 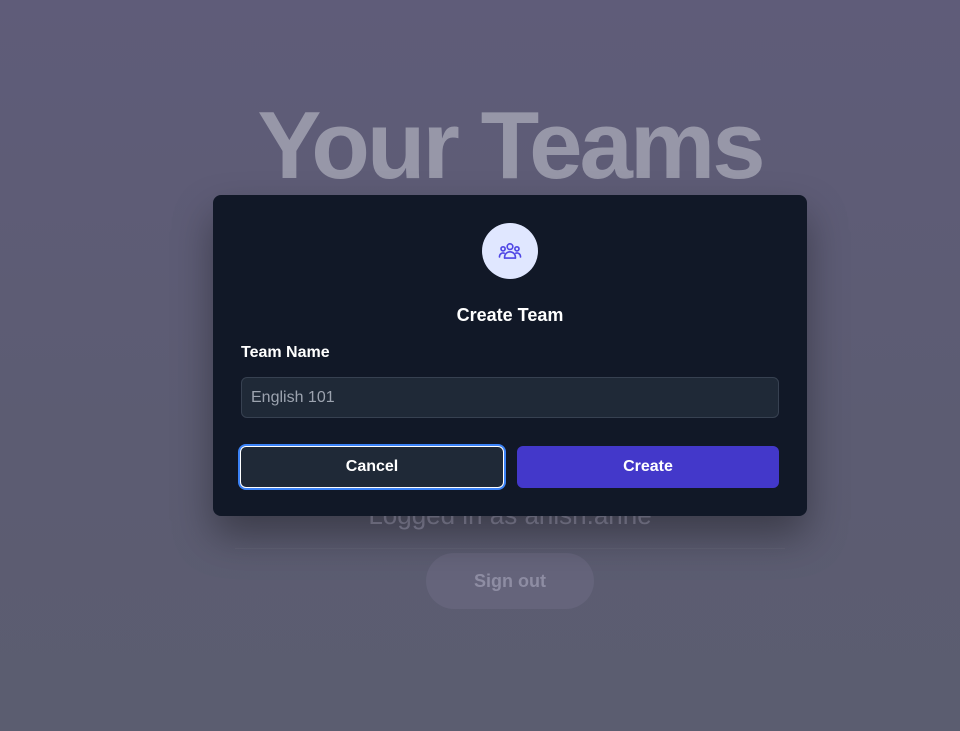 I want to click on divider, so click(x=510, y=548).